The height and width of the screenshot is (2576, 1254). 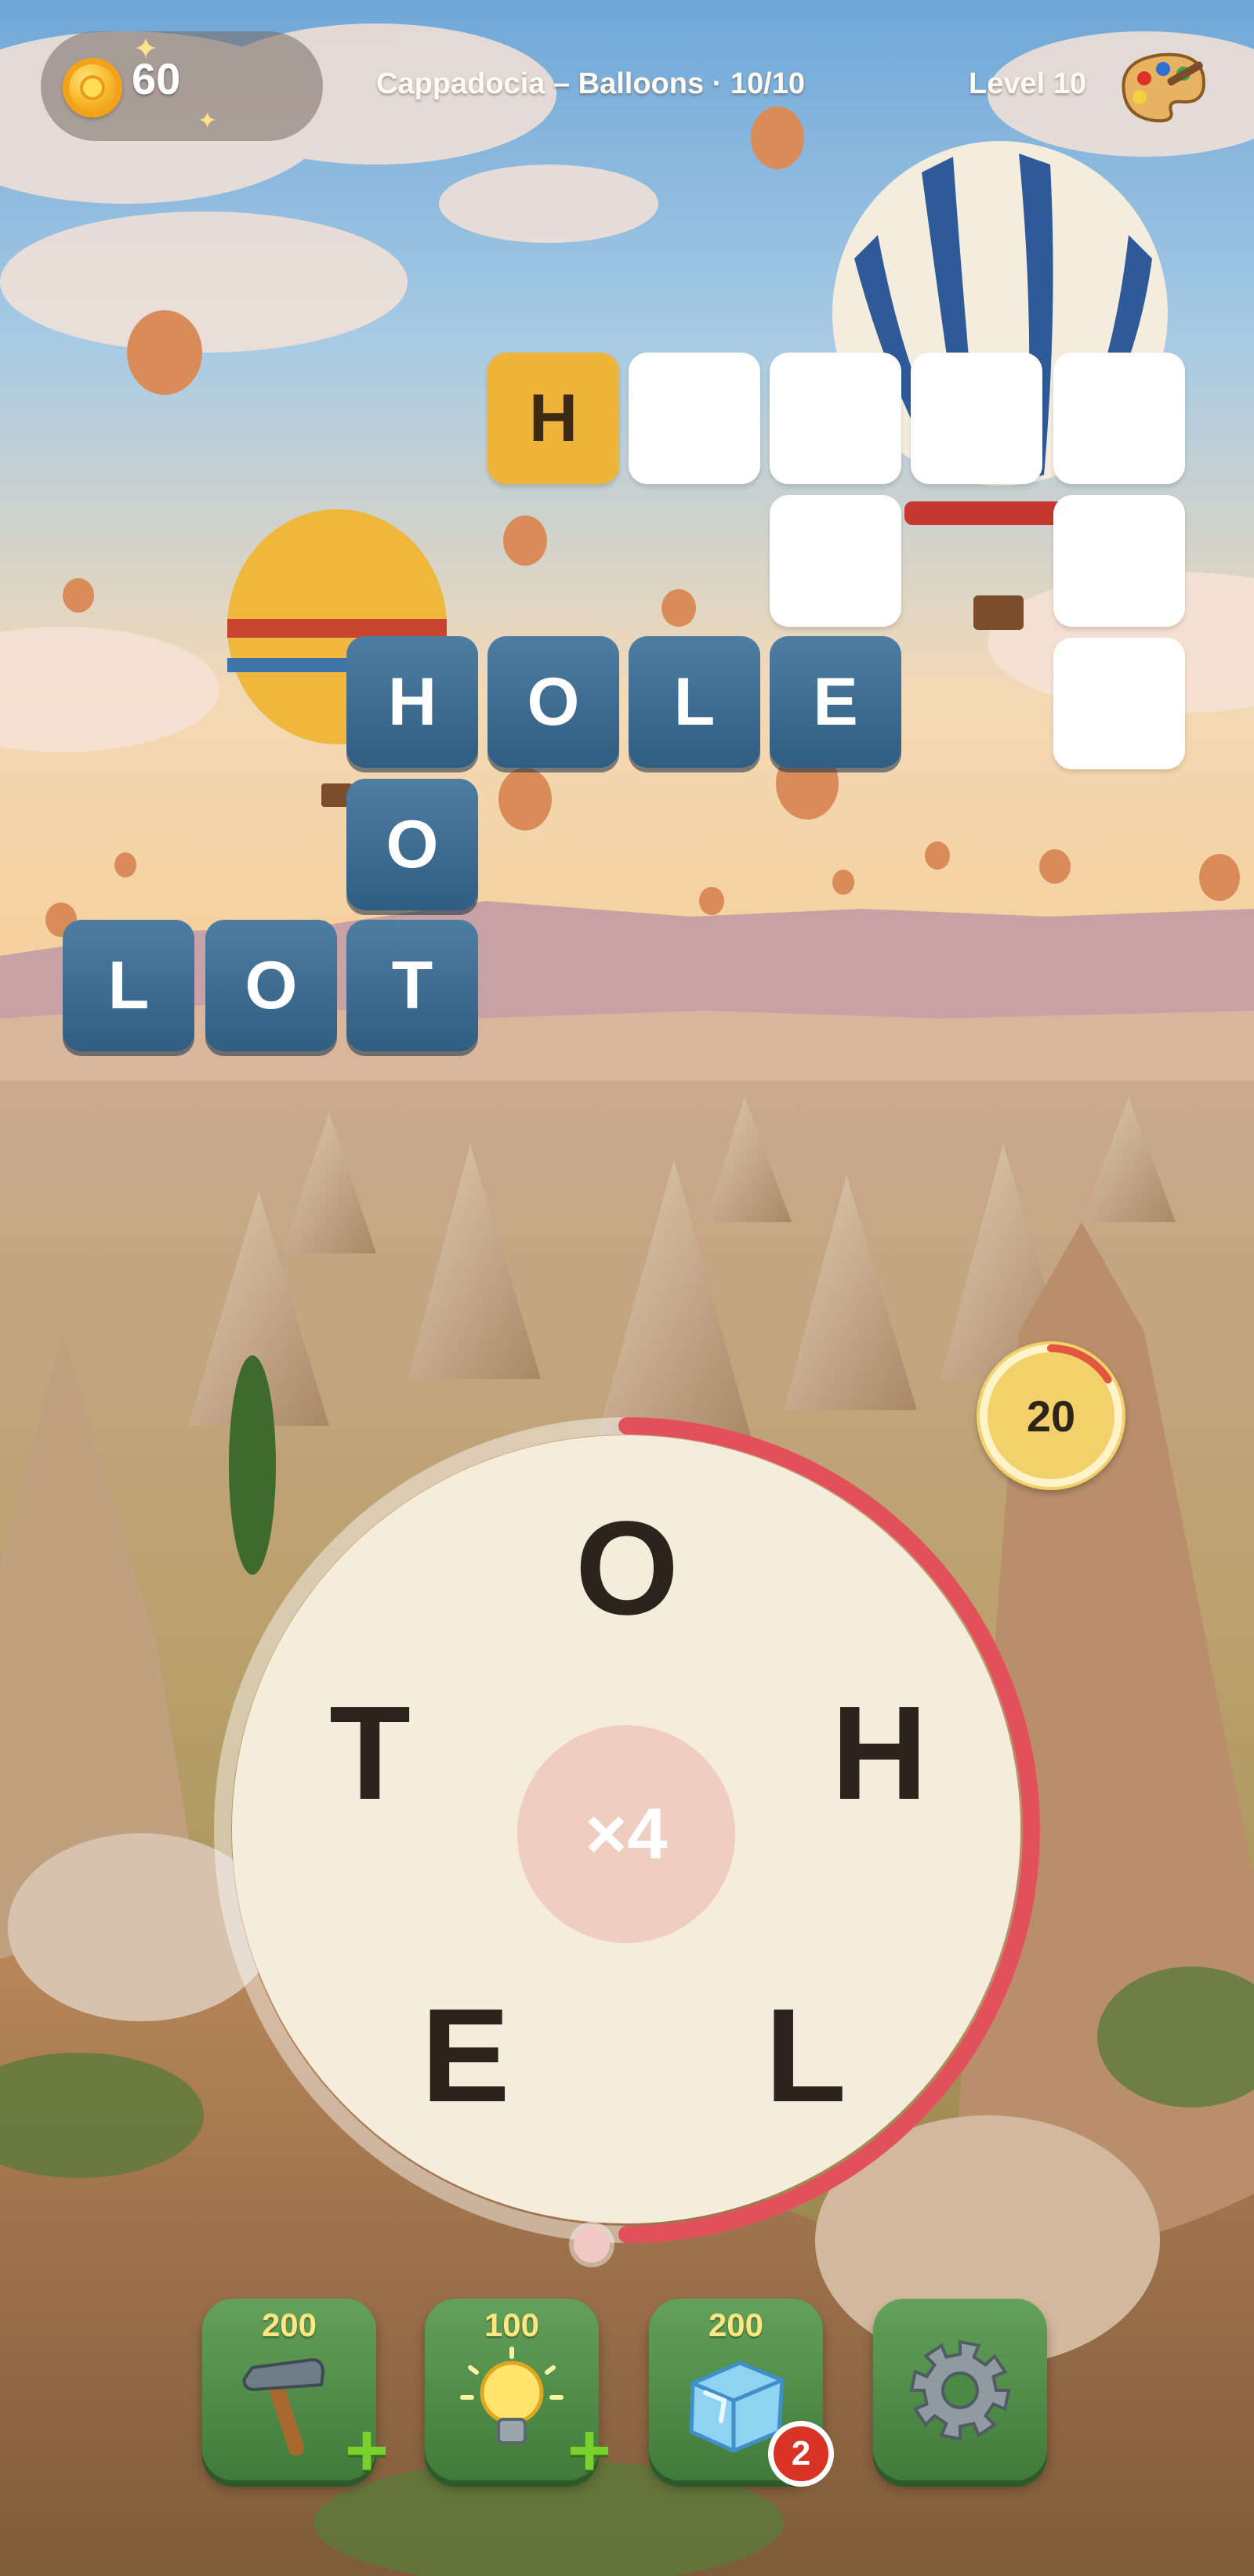 What do you see at coordinates (1027, 84) in the screenshot?
I see `level-label: Level 10` at bounding box center [1027, 84].